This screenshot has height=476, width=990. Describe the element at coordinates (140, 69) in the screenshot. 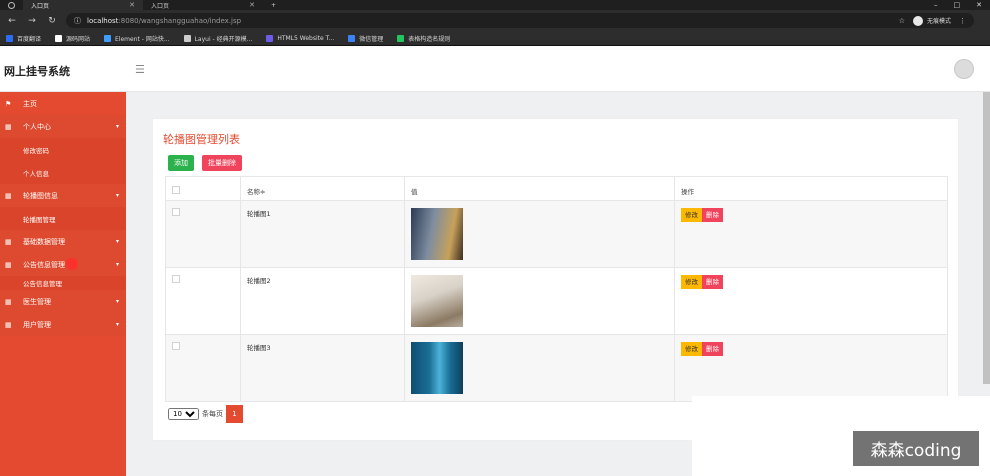

I see `hamburger-icon: ☰` at that location.